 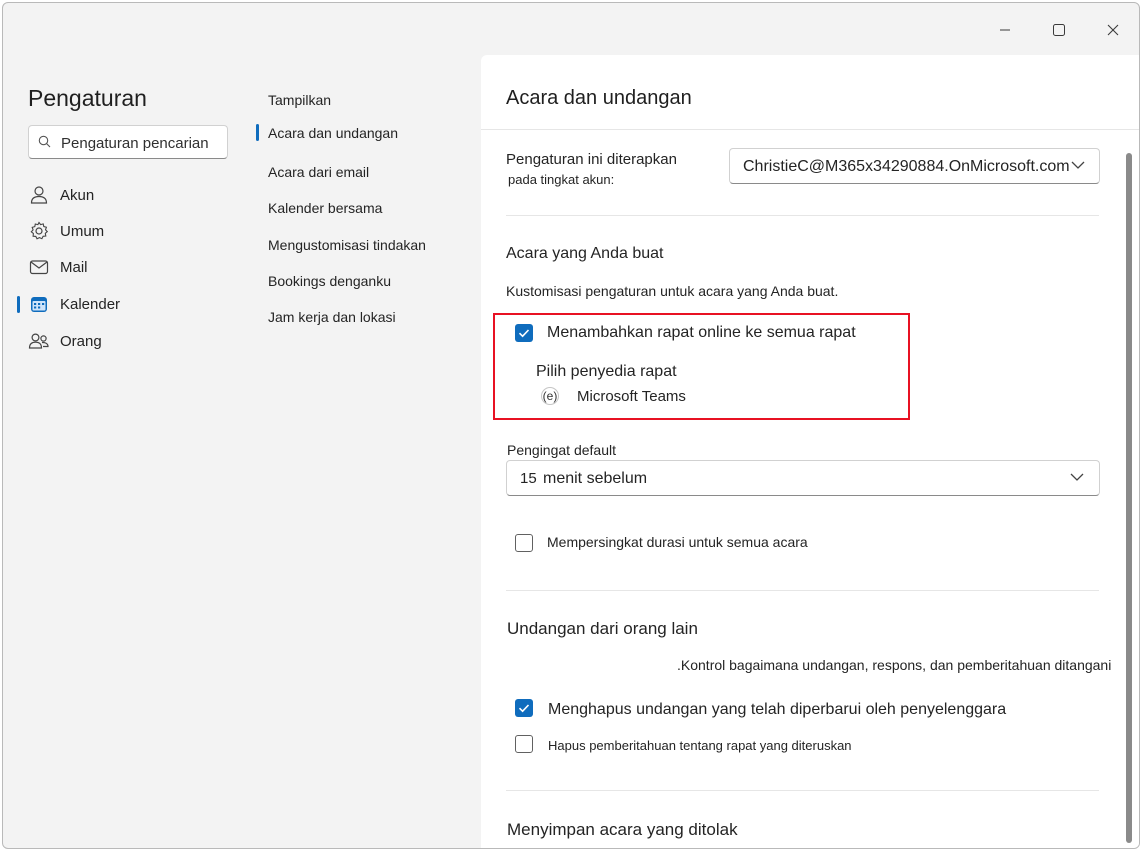 What do you see at coordinates (677, 542) in the screenshot?
I see `shorten-duration-label: Mempersingkat durasi untuk semua acara` at bounding box center [677, 542].